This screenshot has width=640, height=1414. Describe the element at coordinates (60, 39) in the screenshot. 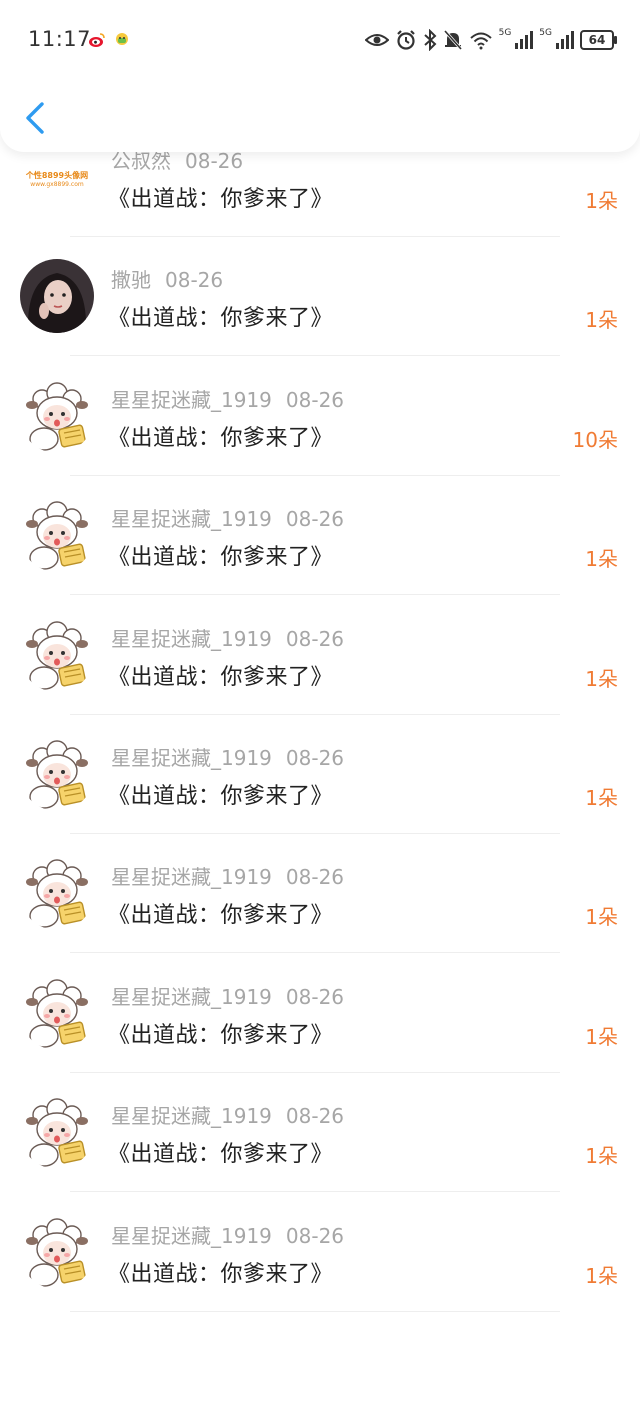

I see `status-time: 11:17` at that location.